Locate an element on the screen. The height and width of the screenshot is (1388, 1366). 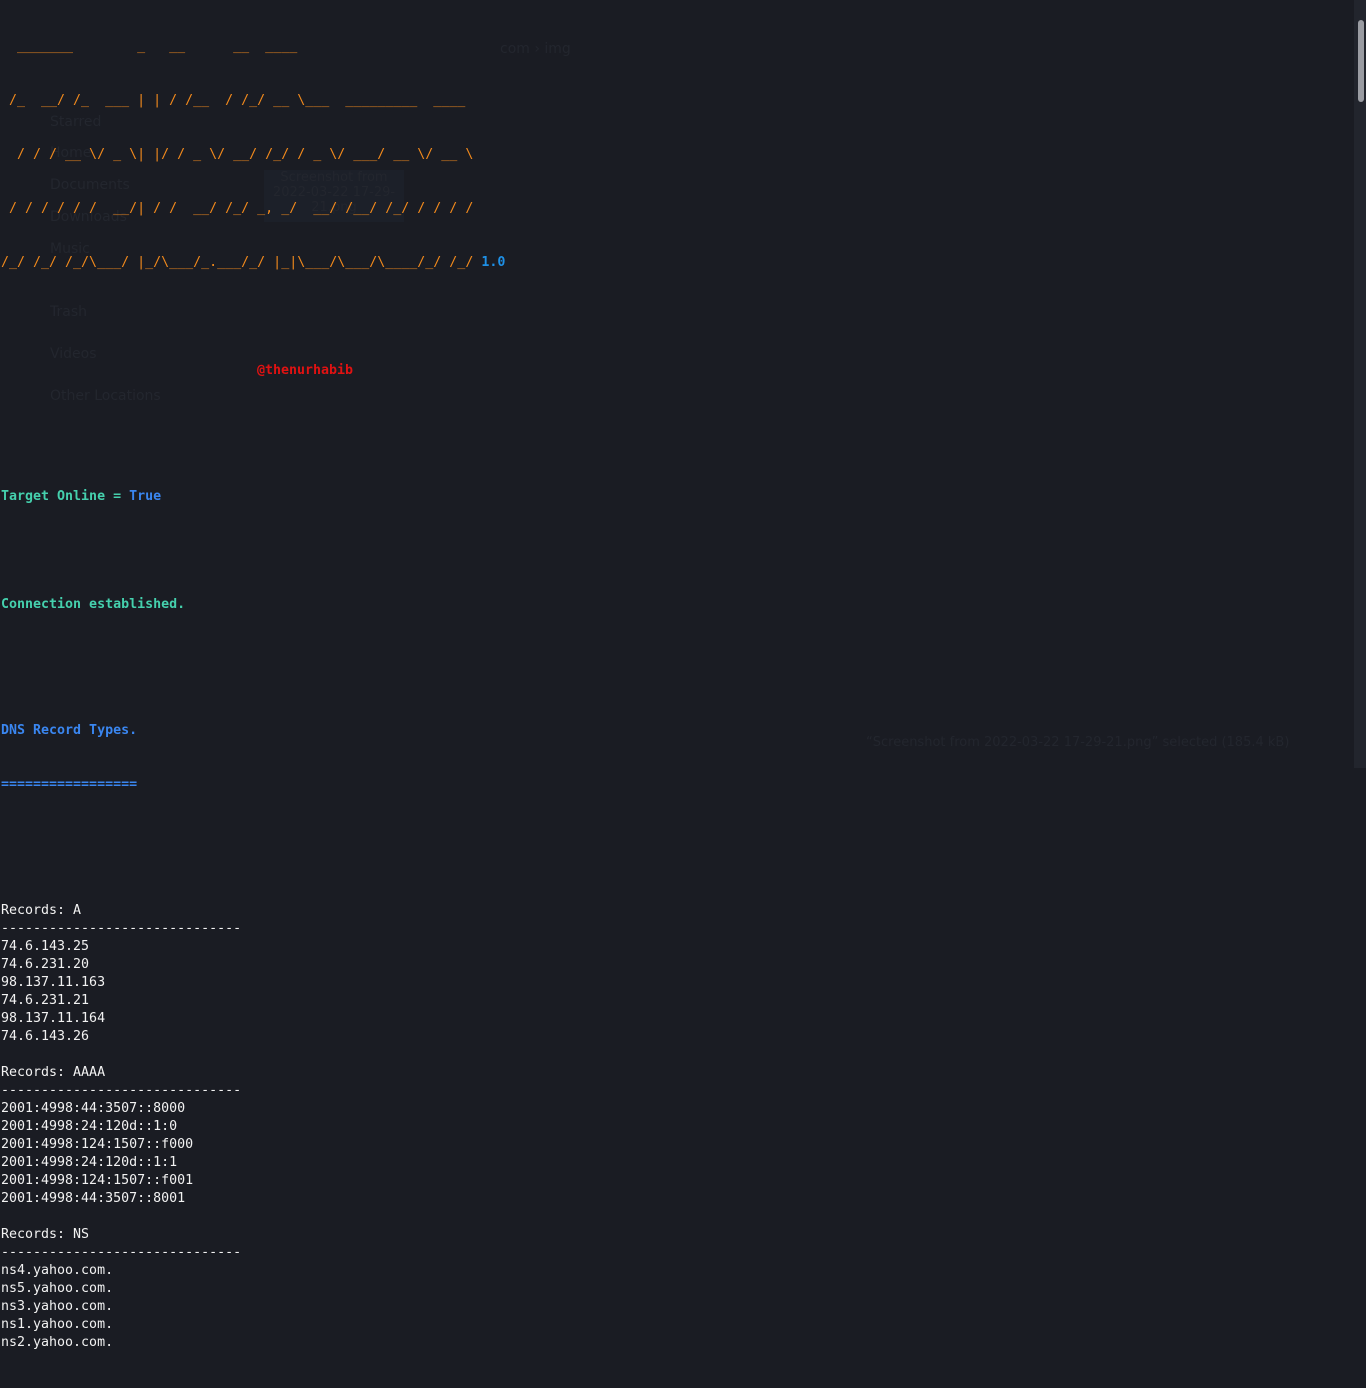
records-section-label: Records: NS is located at coordinates (45, 1234).